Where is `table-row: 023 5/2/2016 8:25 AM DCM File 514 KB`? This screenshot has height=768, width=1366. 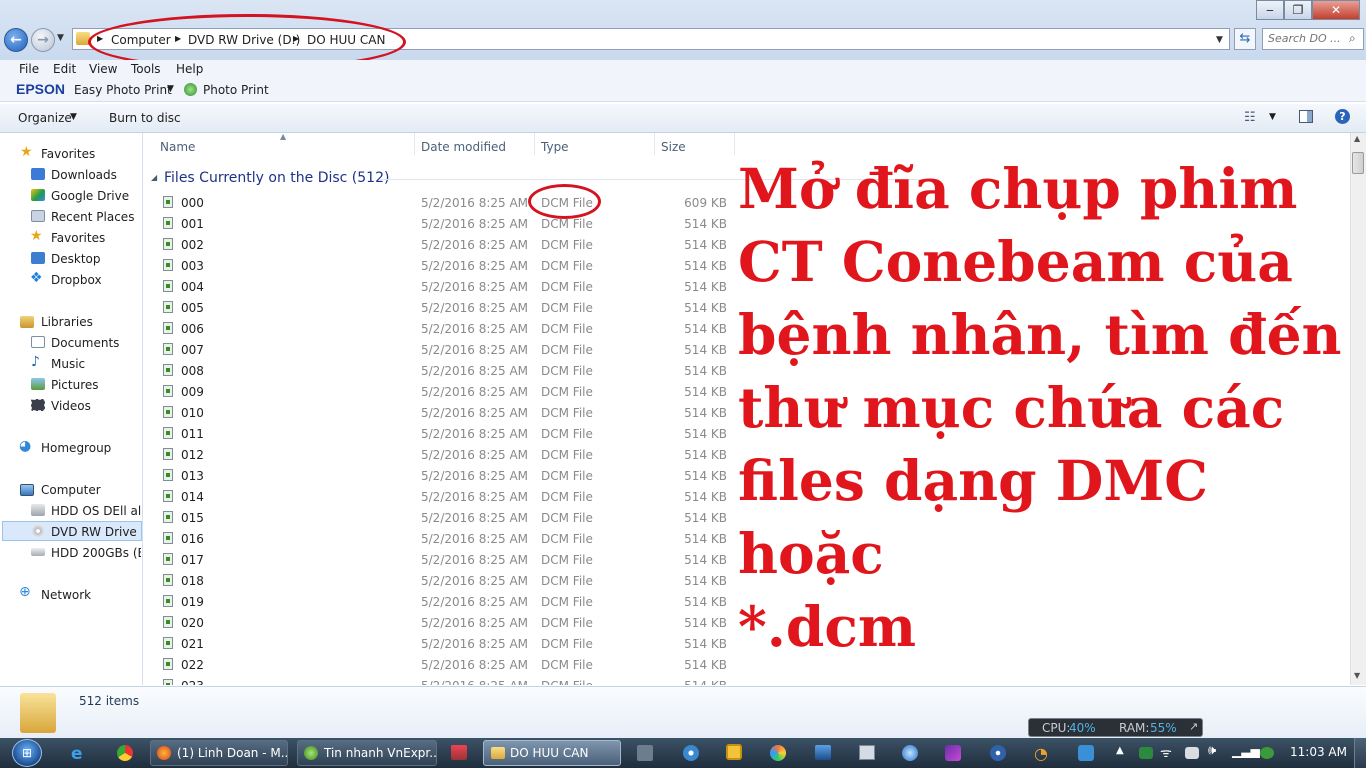
table-row: 023 5/2/2016 8:25 AM DCM File 514 KB is located at coordinates (443, 680).